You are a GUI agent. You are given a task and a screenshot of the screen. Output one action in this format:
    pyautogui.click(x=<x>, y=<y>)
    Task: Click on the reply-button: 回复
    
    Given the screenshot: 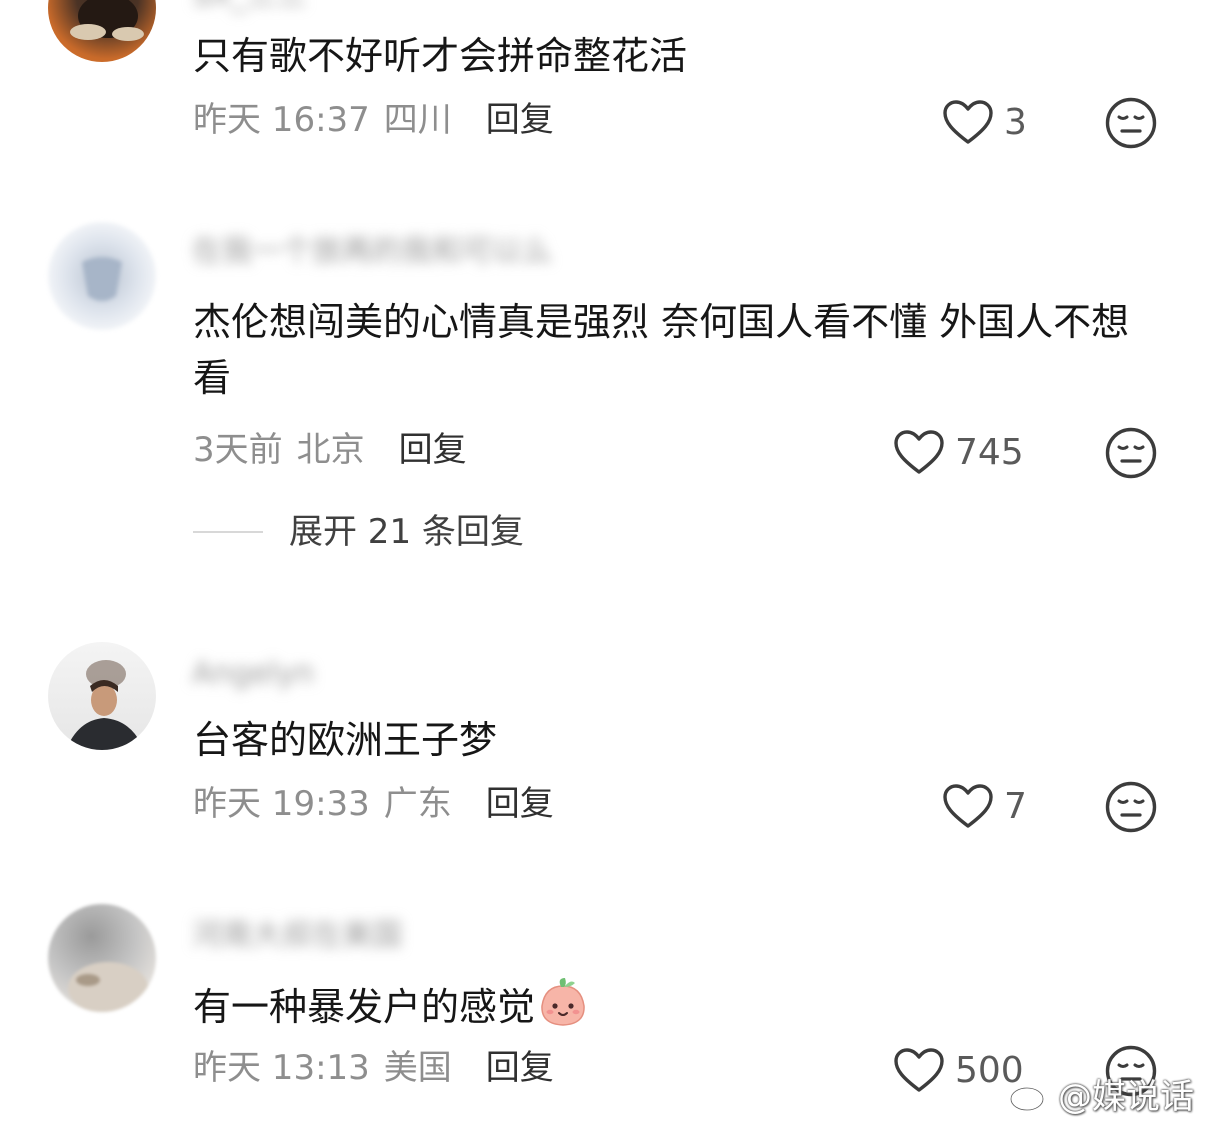 What is the action you would take?
    pyautogui.click(x=520, y=1068)
    